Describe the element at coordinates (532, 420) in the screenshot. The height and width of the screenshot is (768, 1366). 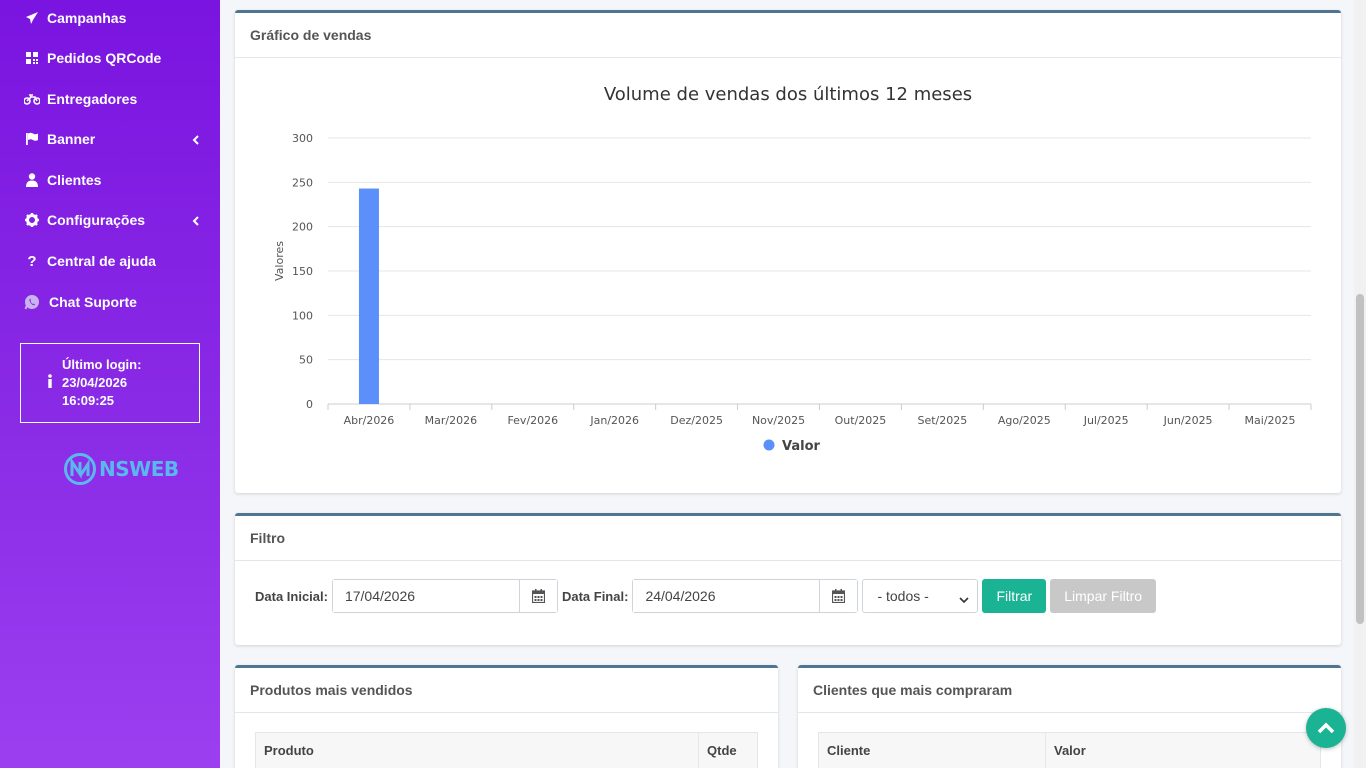
I see `x-tick-label: Fev/2026` at that location.